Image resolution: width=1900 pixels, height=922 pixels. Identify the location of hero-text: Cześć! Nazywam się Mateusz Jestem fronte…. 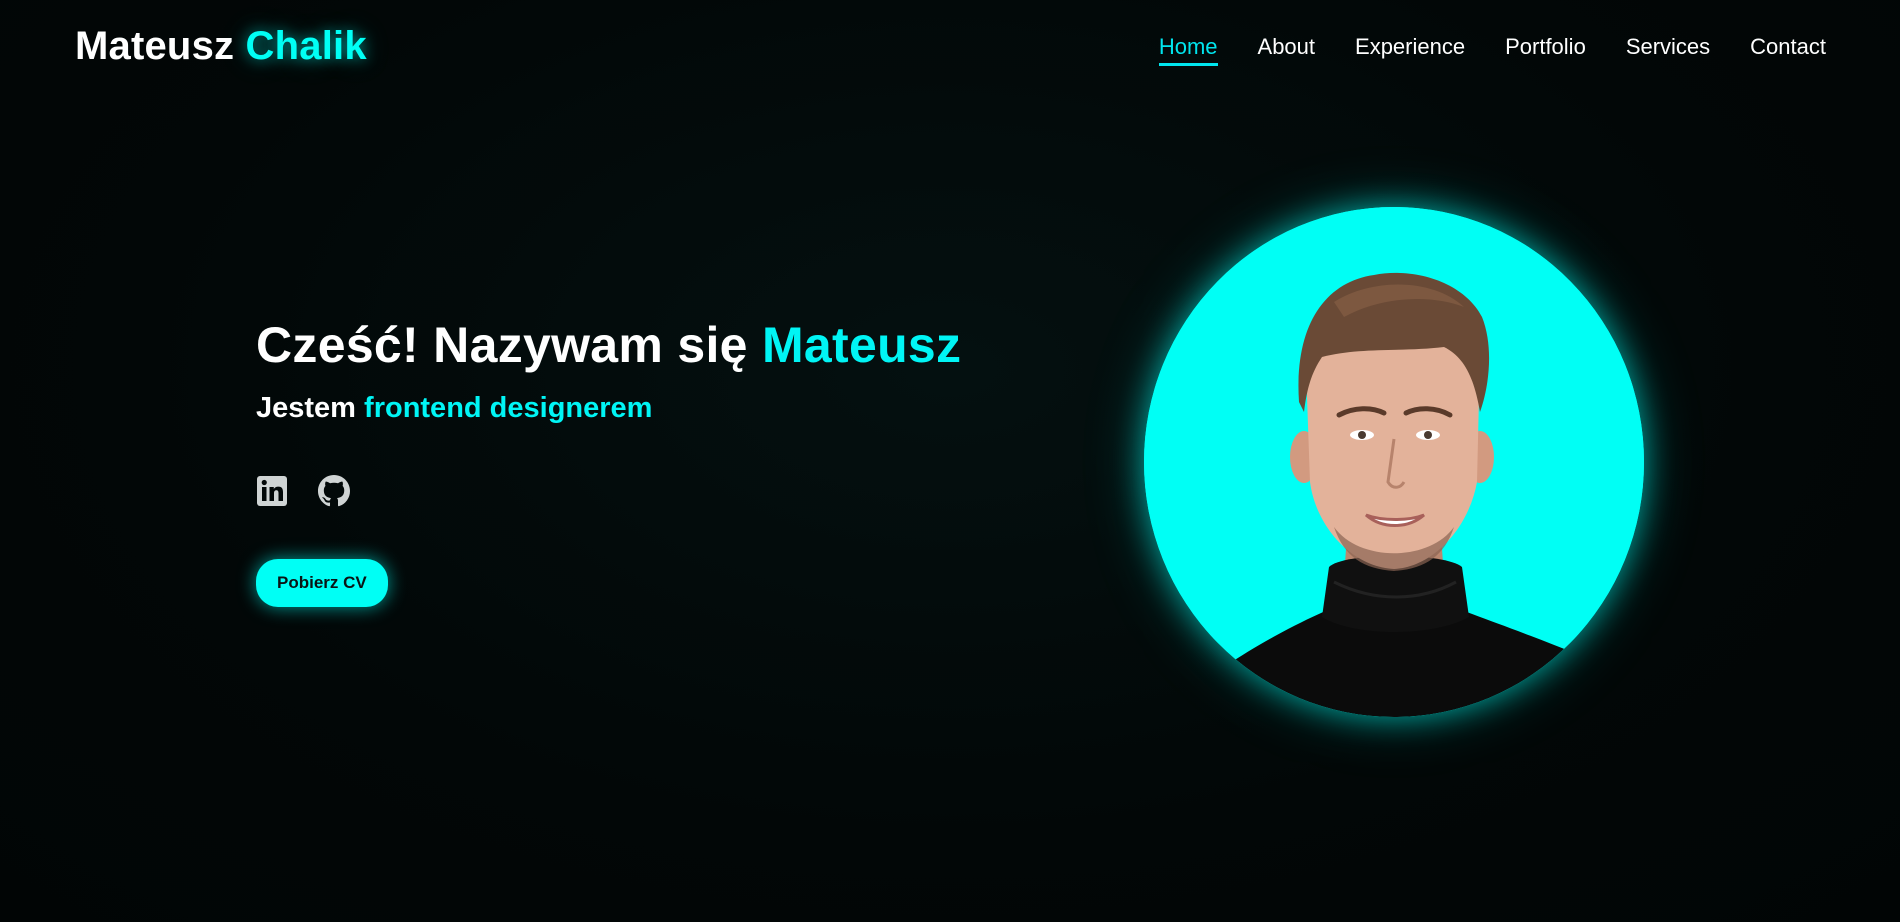
(608, 461).